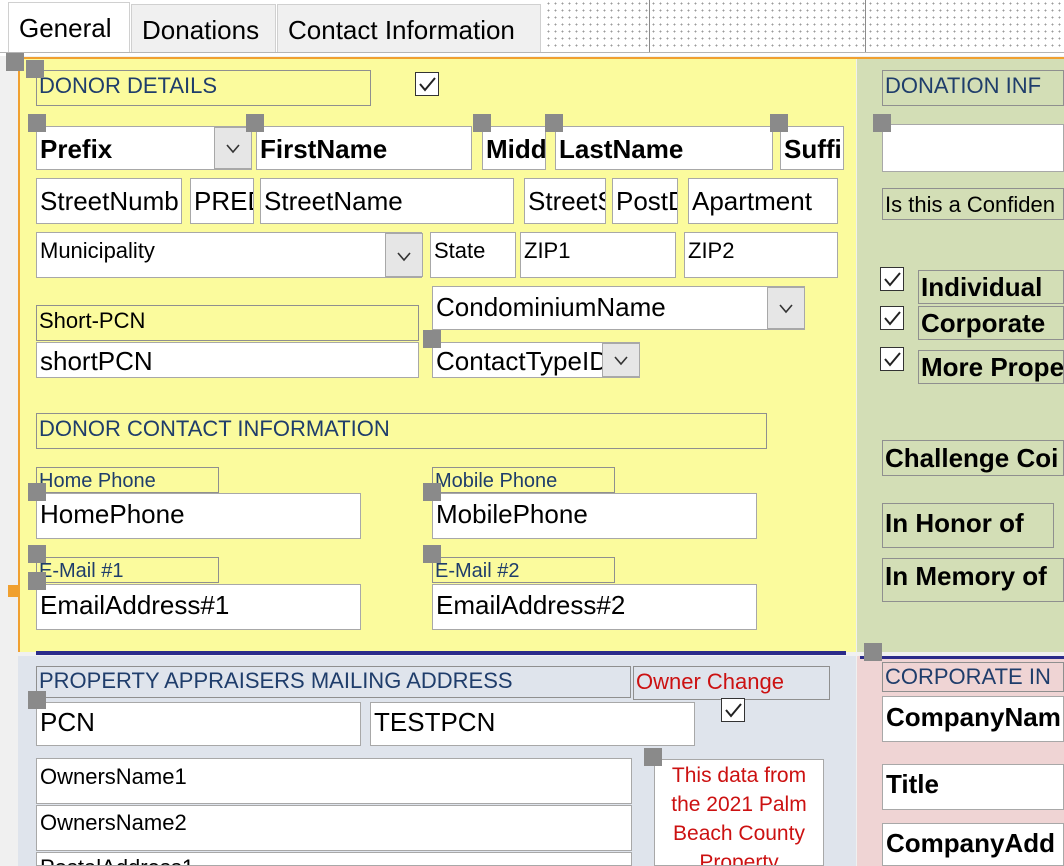  What do you see at coordinates (739, 804) in the screenshot?
I see `note-line: the 2021 Palm` at bounding box center [739, 804].